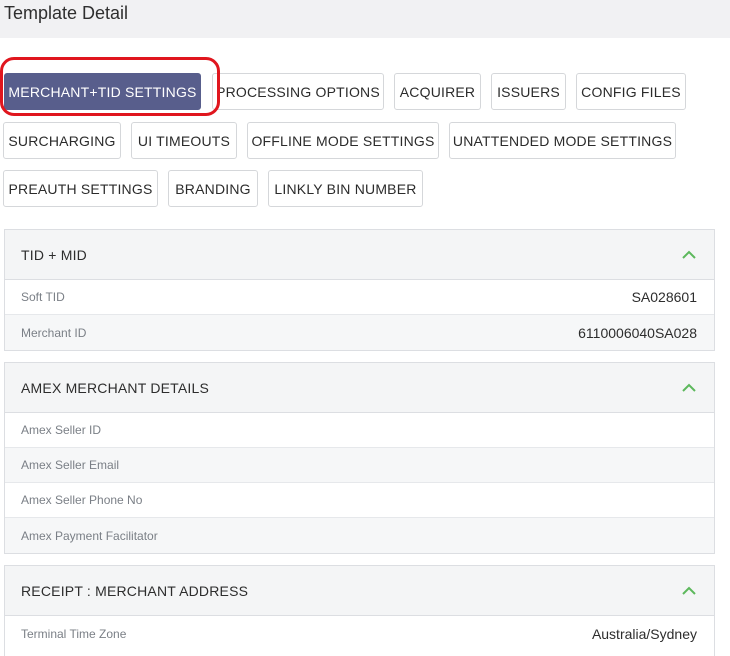  Describe the element at coordinates (644, 633) in the screenshot. I see `row-value: Australia/Sydney` at that location.